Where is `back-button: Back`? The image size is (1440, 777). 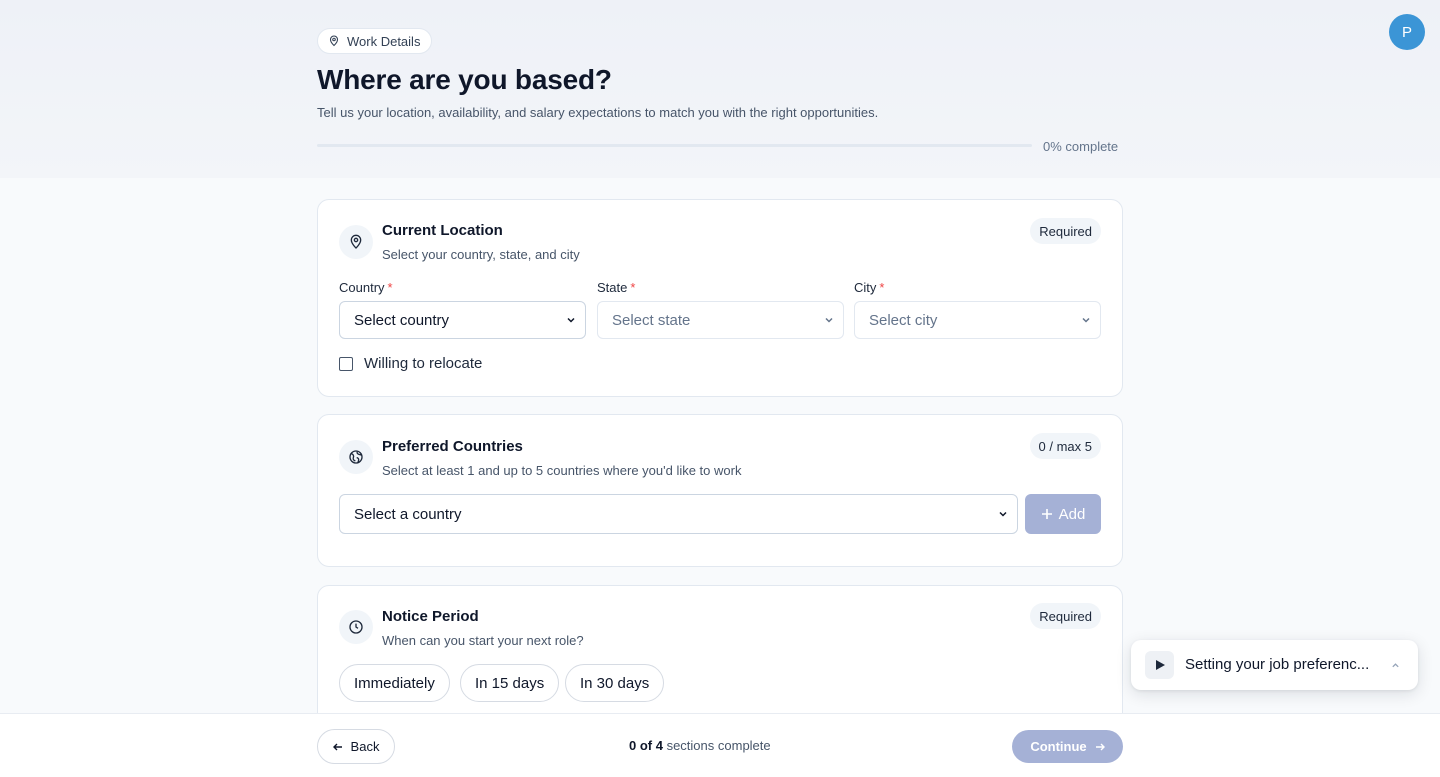 back-button: Back is located at coordinates (356, 746).